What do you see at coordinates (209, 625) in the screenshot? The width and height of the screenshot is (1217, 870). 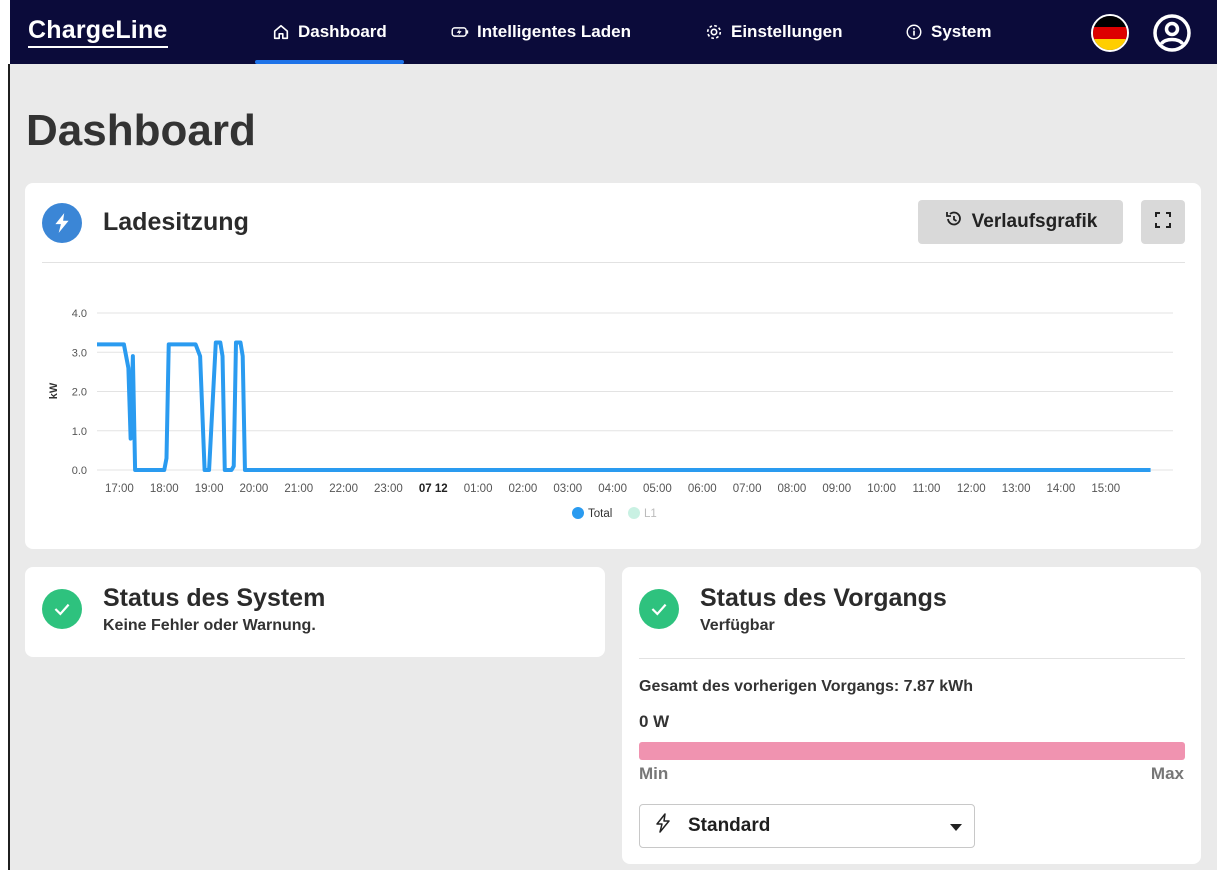 I see `system-status-subtitle: Keine Fehler oder Warnung.` at bounding box center [209, 625].